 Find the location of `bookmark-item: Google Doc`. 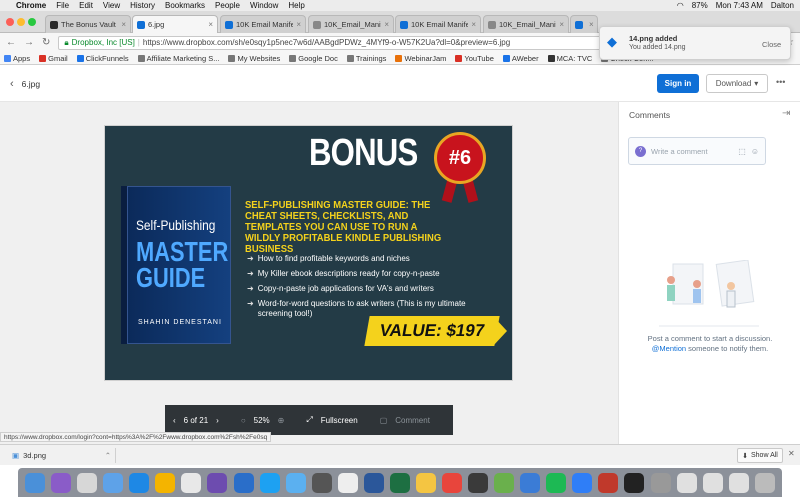

bookmark-item: Google Doc is located at coordinates (313, 58).